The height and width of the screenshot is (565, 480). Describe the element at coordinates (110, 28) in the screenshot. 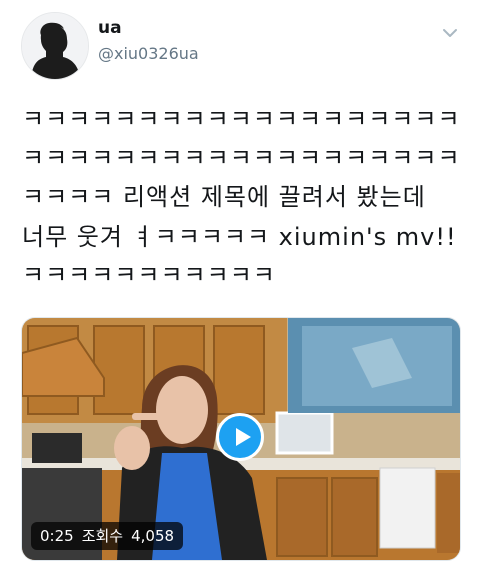

I see `display-name: ua` at that location.